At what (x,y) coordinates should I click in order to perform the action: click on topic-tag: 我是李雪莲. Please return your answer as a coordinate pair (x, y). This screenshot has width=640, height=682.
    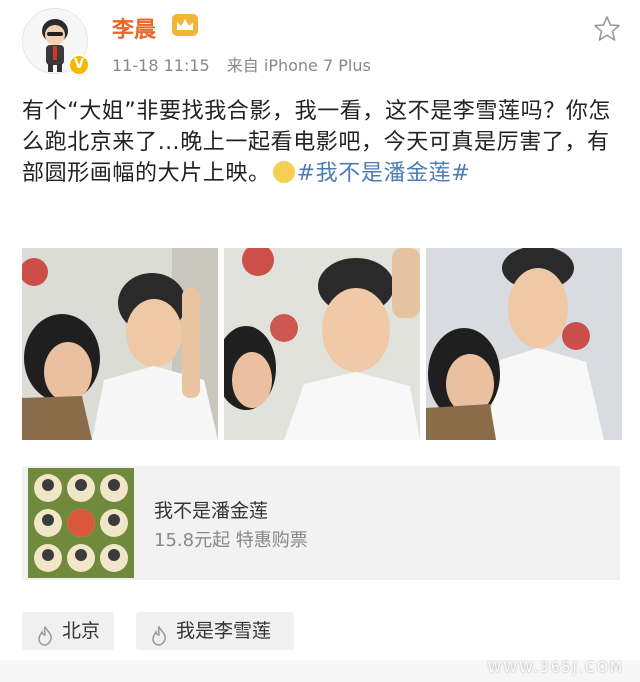
    Looking at the image, I should click on (215, 631).